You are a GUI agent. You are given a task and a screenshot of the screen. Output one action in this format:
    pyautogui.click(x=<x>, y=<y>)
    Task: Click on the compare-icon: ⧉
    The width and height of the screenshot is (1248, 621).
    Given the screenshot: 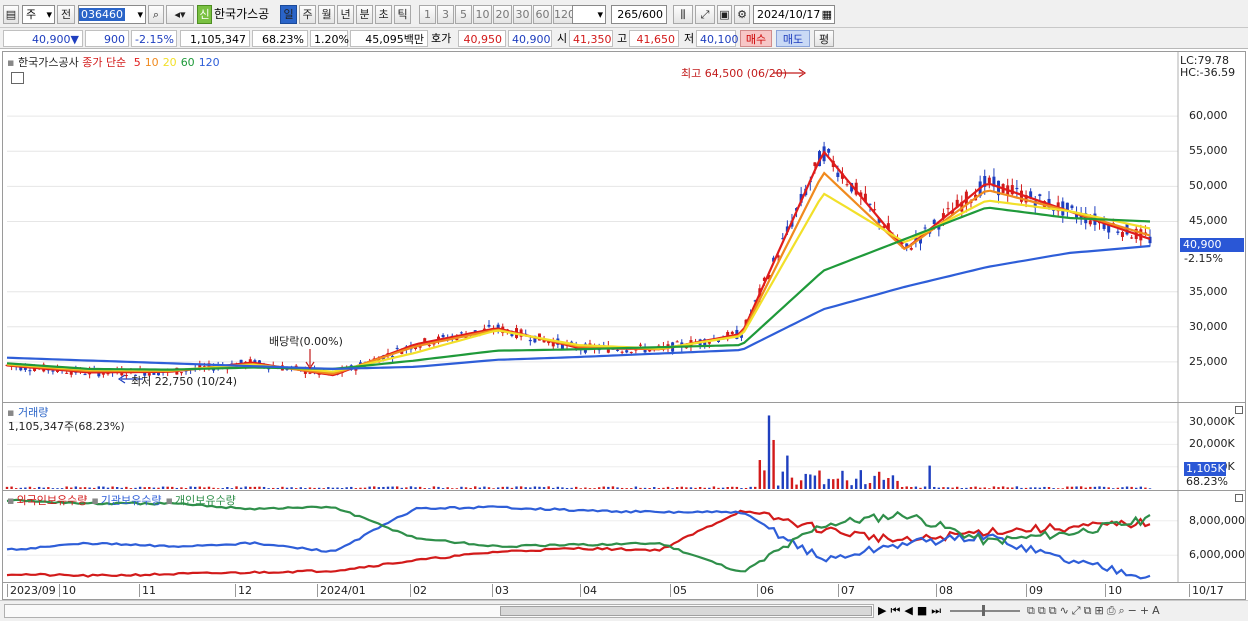 What is the action you would take?
    pyautogui.click(x=1054, y=610)
    